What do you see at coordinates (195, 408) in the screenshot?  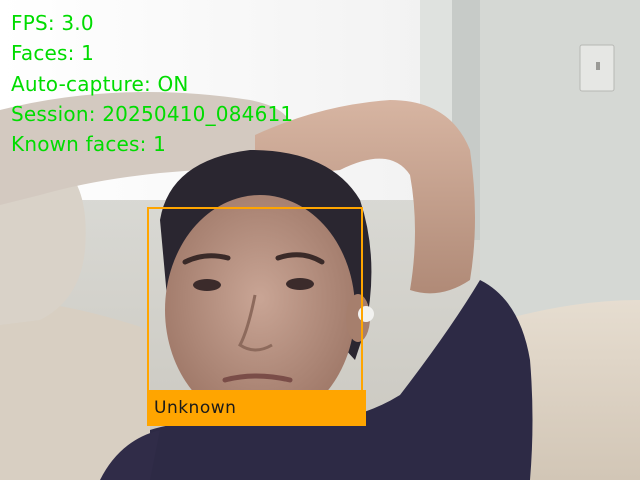 I see `face-identity-label: Unknown` at bounding box center [195, 408].